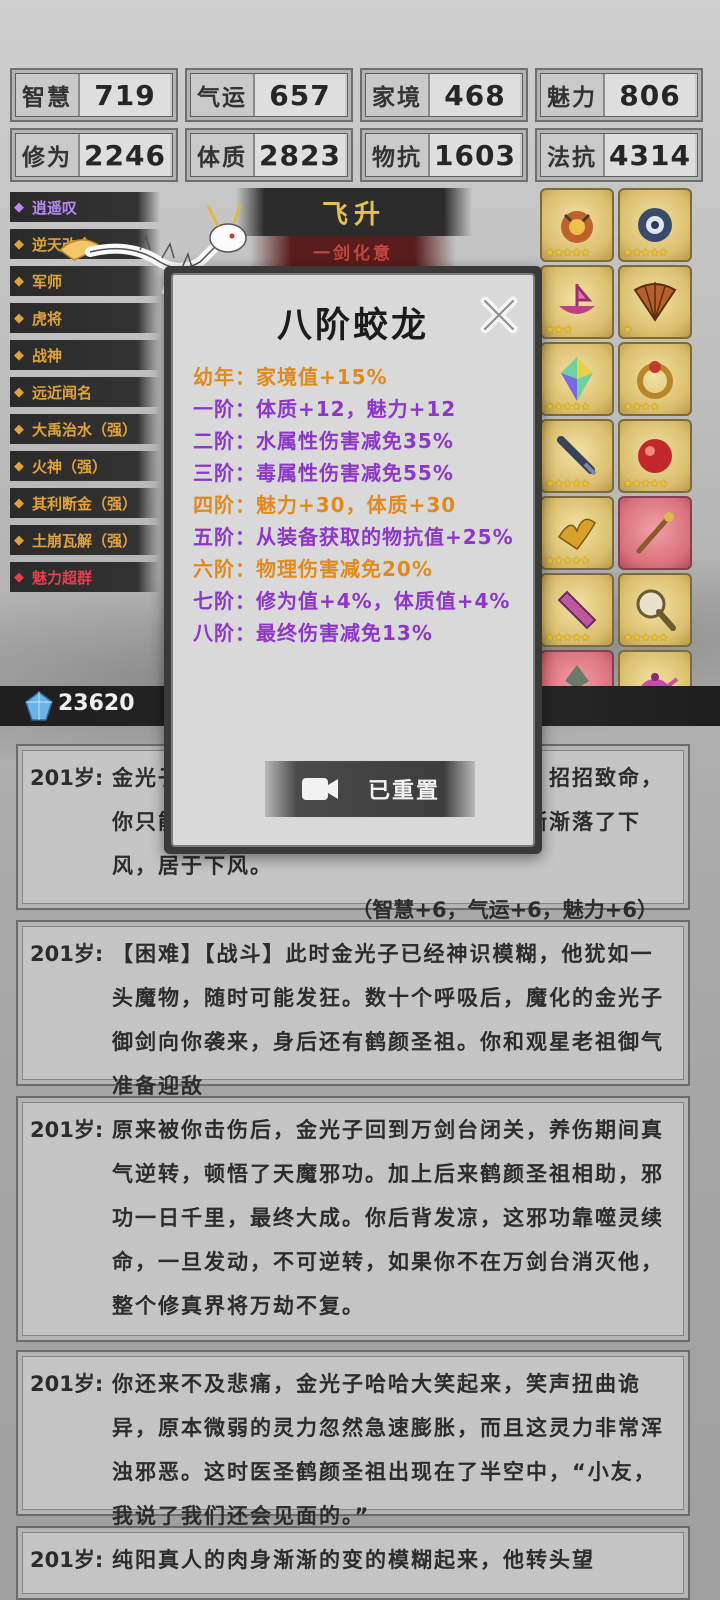 The width and height of the screenshot is (720, 1600). What do you see at coordinates (85, 318) in the screenshot?
I see `talent-tag: ◆ 虎将` at bounding box center [85, 318].